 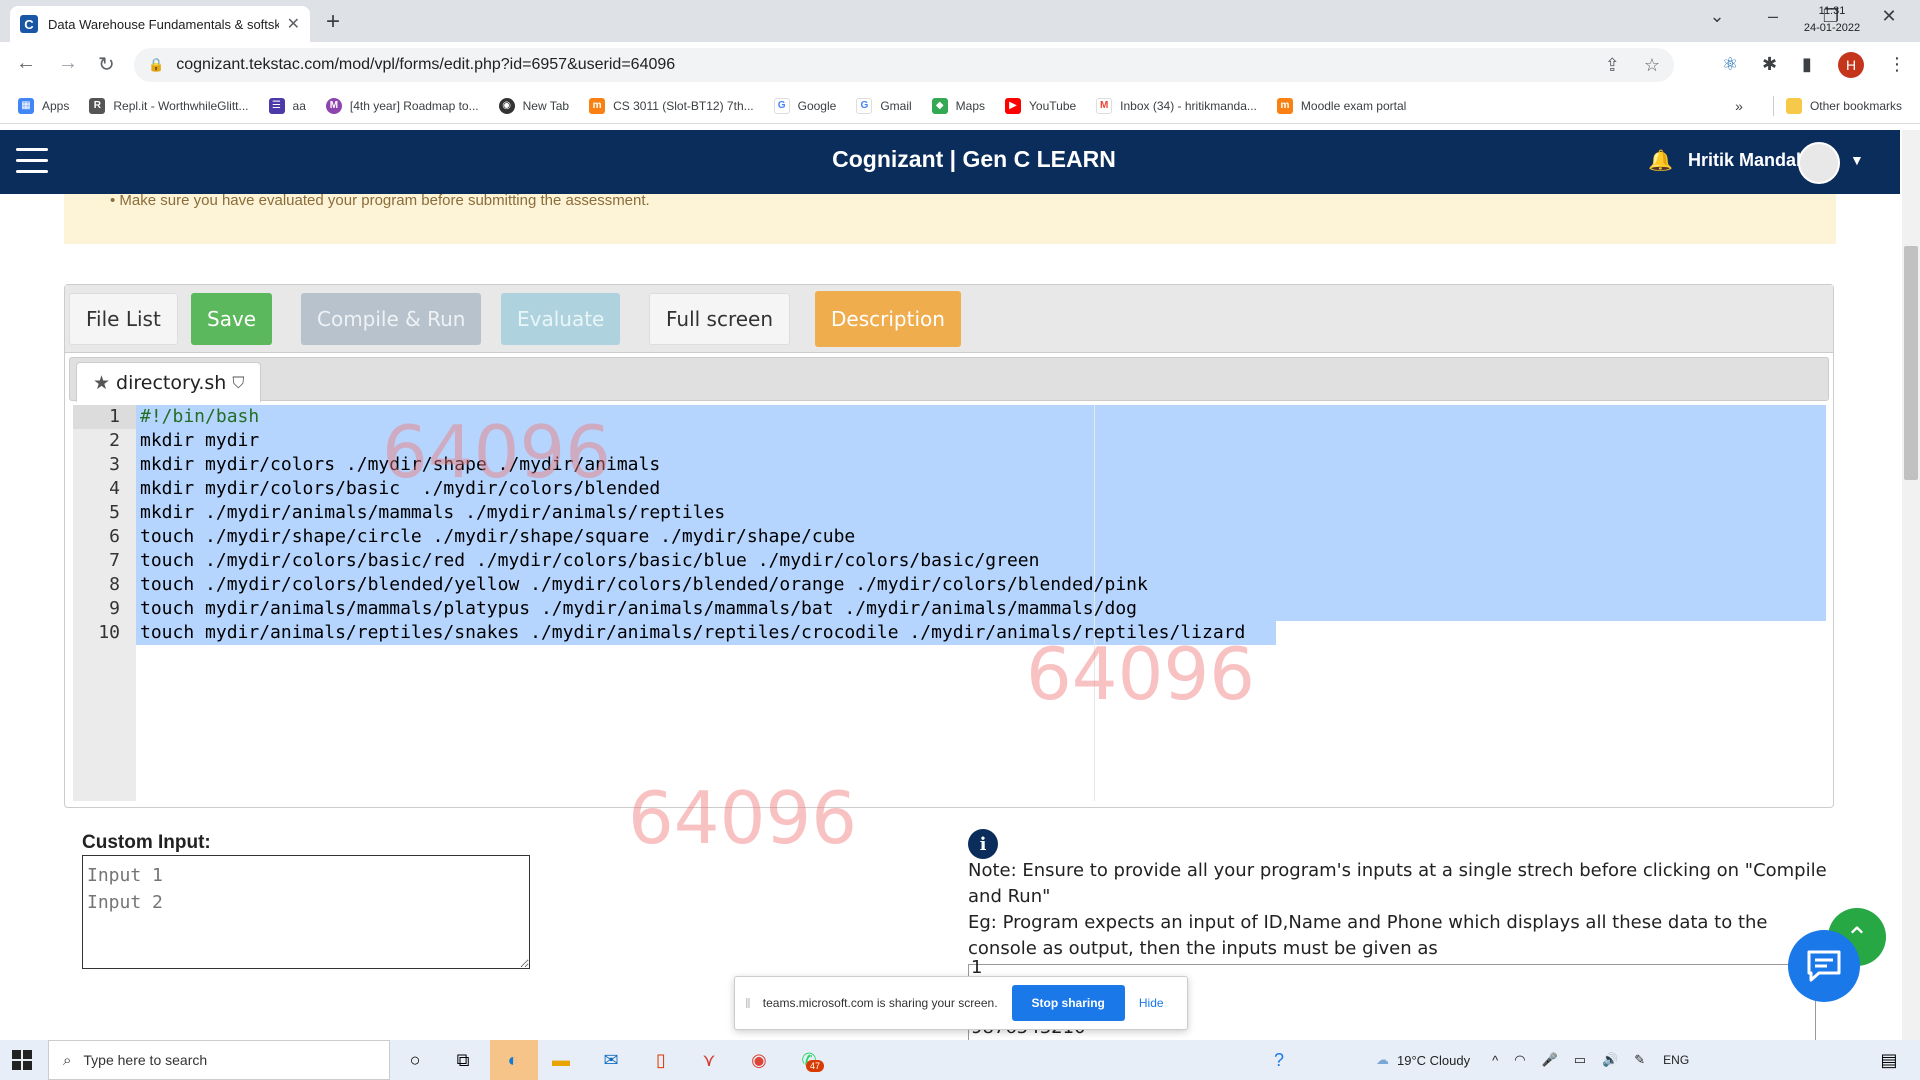 What do you see at coordinates (709, 1060) in the screenshot?
I see `app-icon: ⋎` at bounding box center [709, 1060].